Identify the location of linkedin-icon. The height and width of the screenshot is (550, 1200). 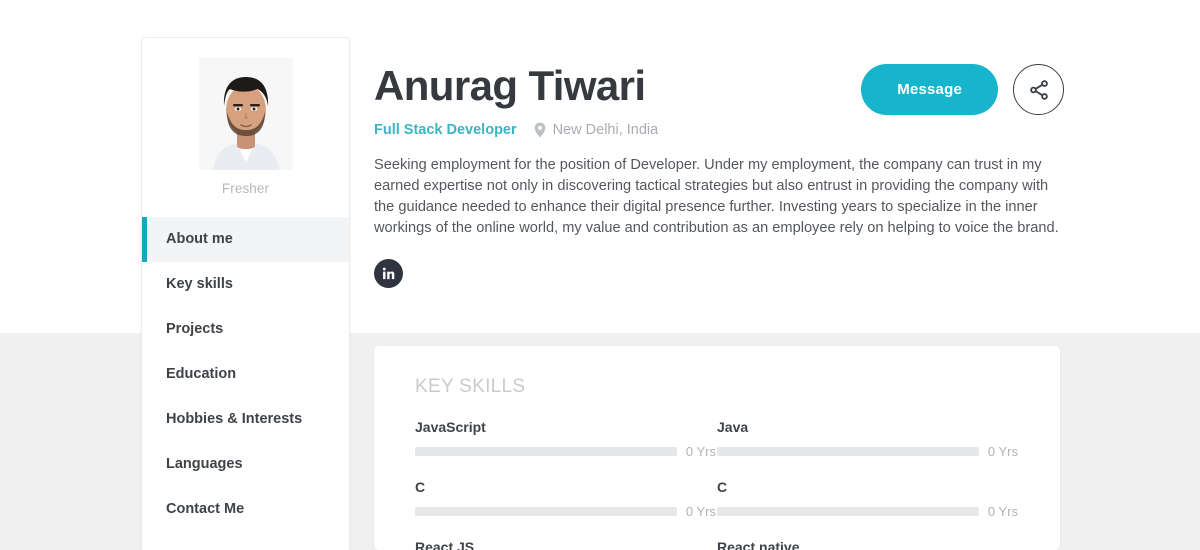
(388, 273).